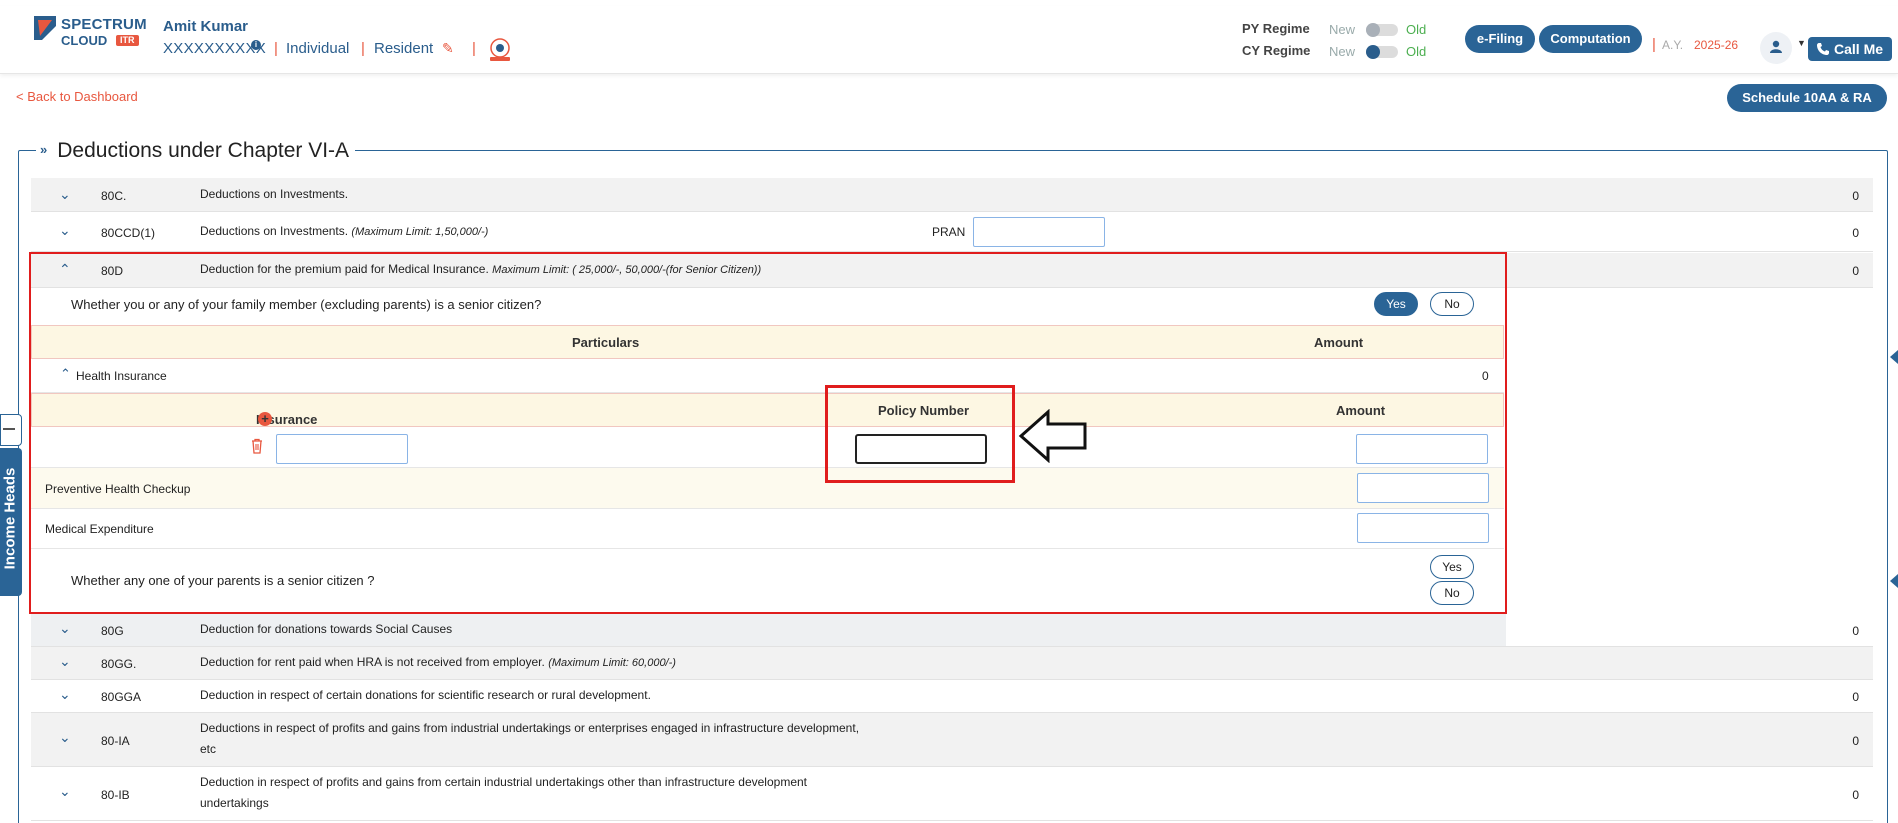  Describe the element at coordinates (1716, 45) in the screenshot. I see `ay-value: 2025-26` at that location.